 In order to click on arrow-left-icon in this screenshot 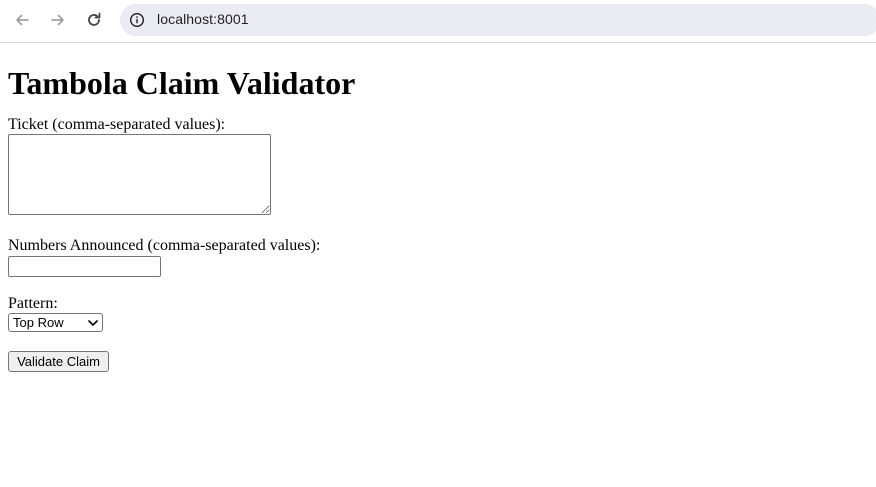, I will do `click(22, 20)`.